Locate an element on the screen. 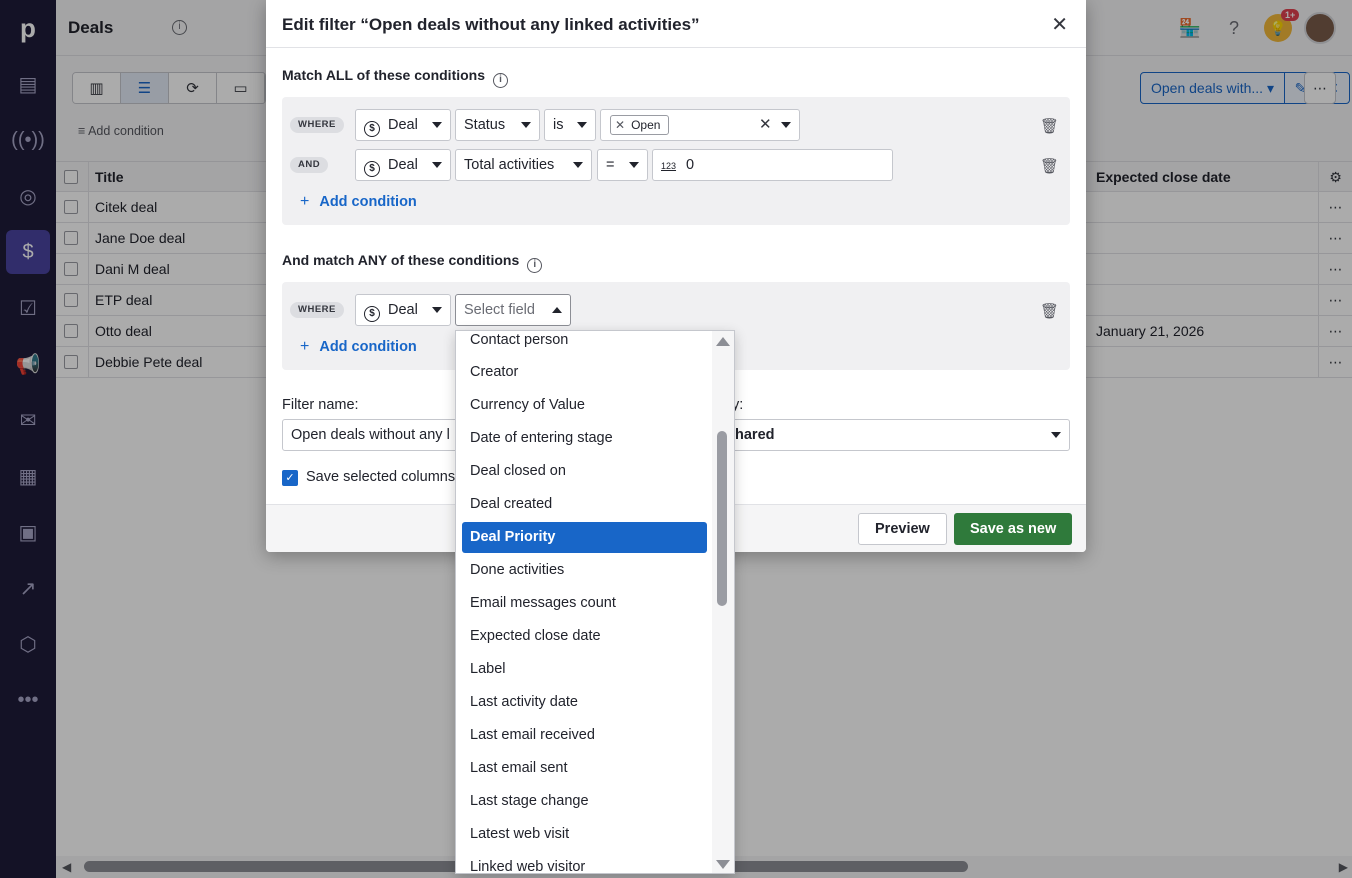 The width and height of the screenshot is (1352, 878). dropdown-option: Currency of Value is located at coordinates (584, 405).